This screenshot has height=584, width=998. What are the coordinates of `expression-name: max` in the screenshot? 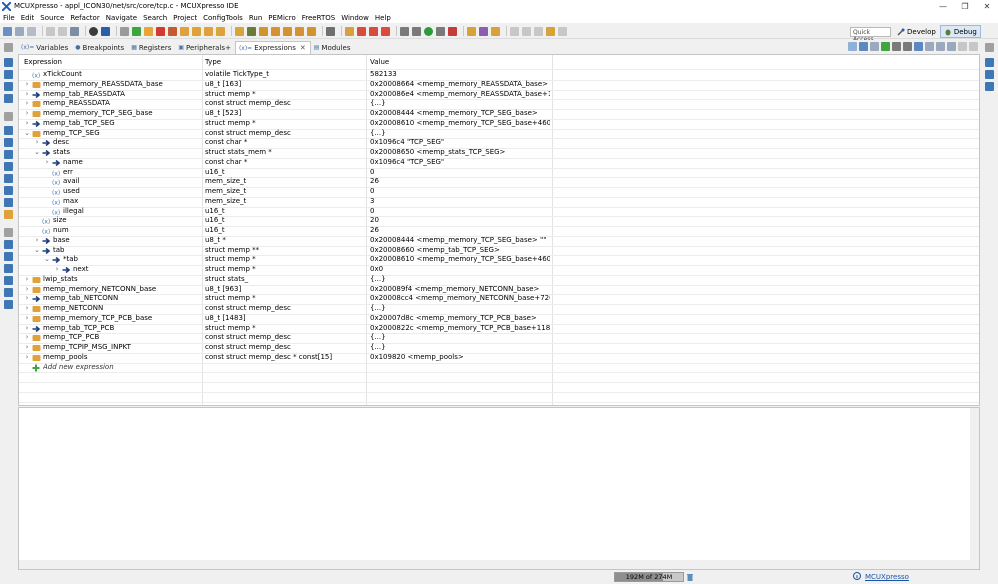 It's located at (131, 202).